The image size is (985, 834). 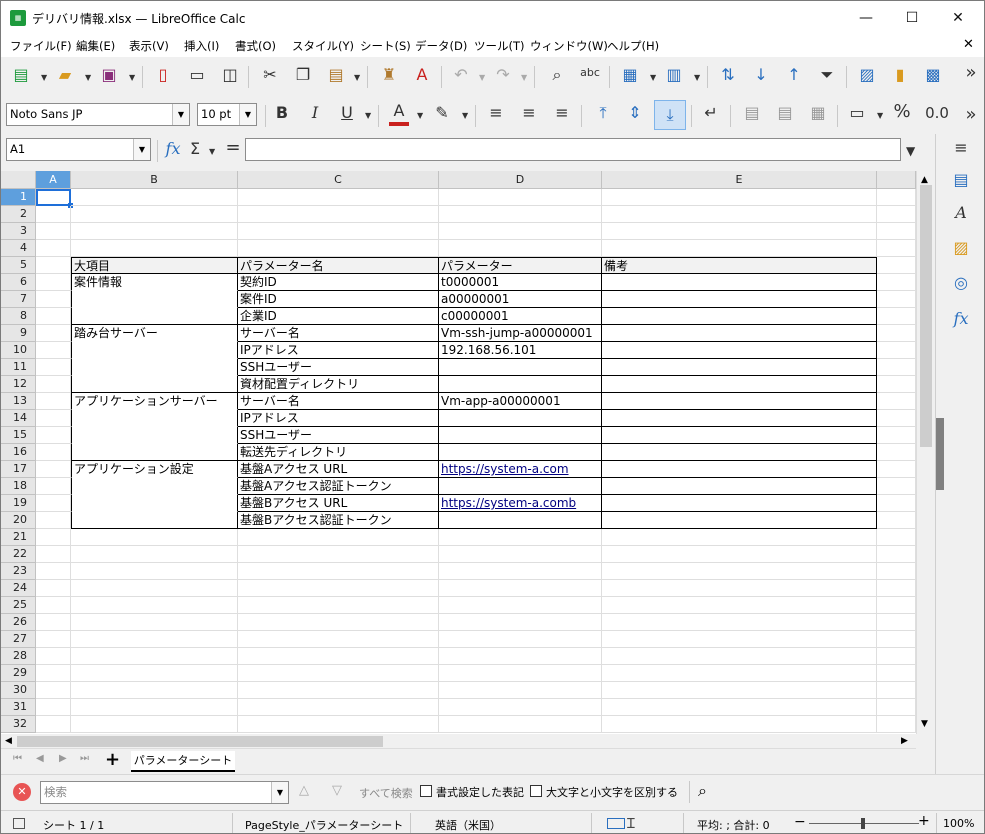 I want to click on cell-d15, so click(x=520, y=435).